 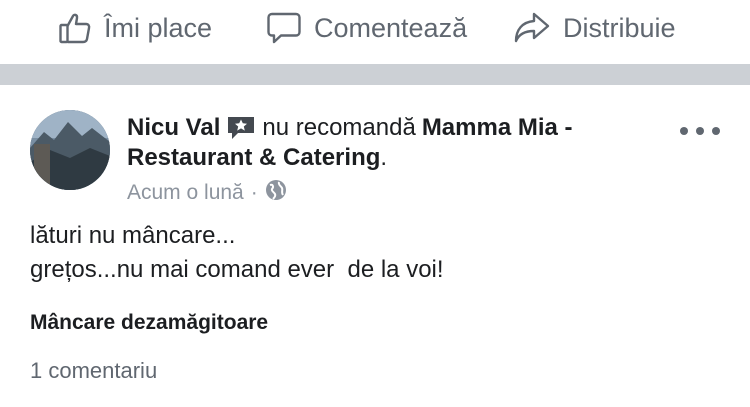 What do you see at coordinates (384, 157) in the screenshot?
I see `page-name-suffix: .` at bounding box center [384, 157].